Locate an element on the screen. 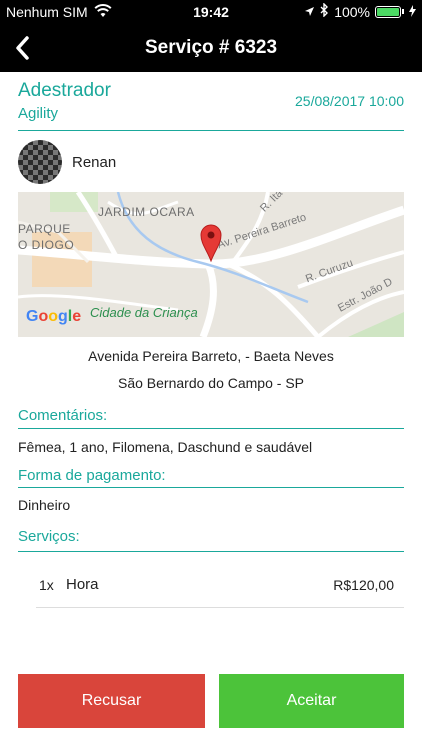 This screenshot has width=422, height=750. payment-label: Forma de pagamento: is located at coordinates (92, 475).